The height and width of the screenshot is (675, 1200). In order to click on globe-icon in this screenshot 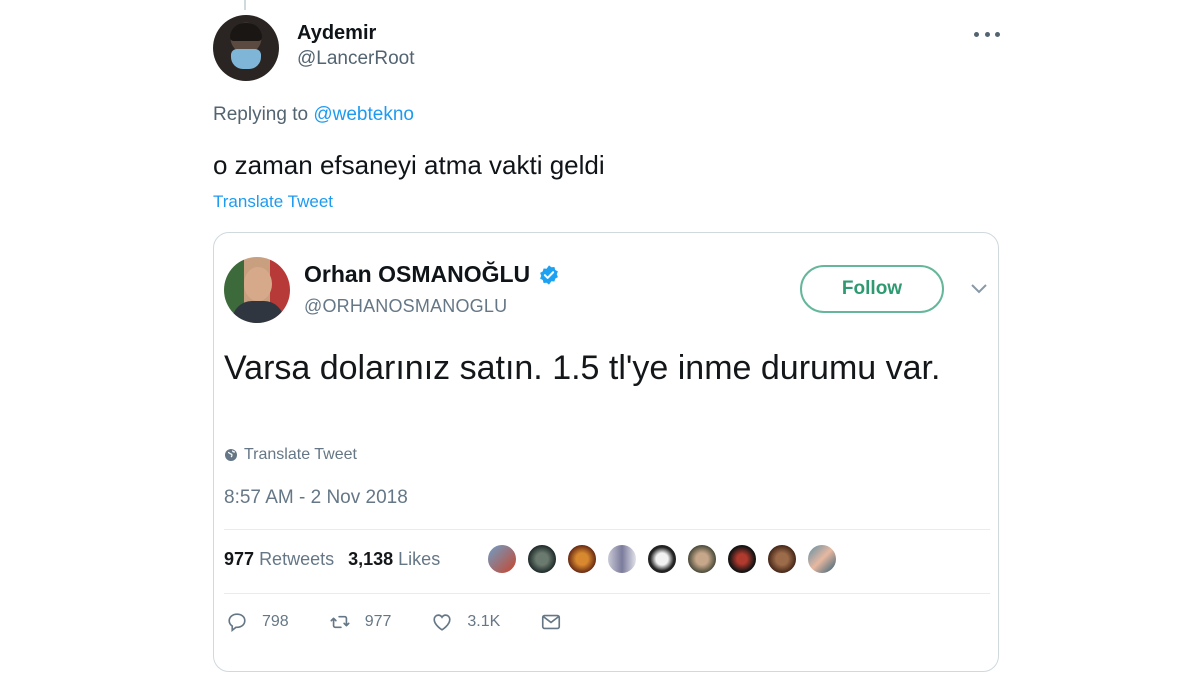, I will do `click(231, 455)`.